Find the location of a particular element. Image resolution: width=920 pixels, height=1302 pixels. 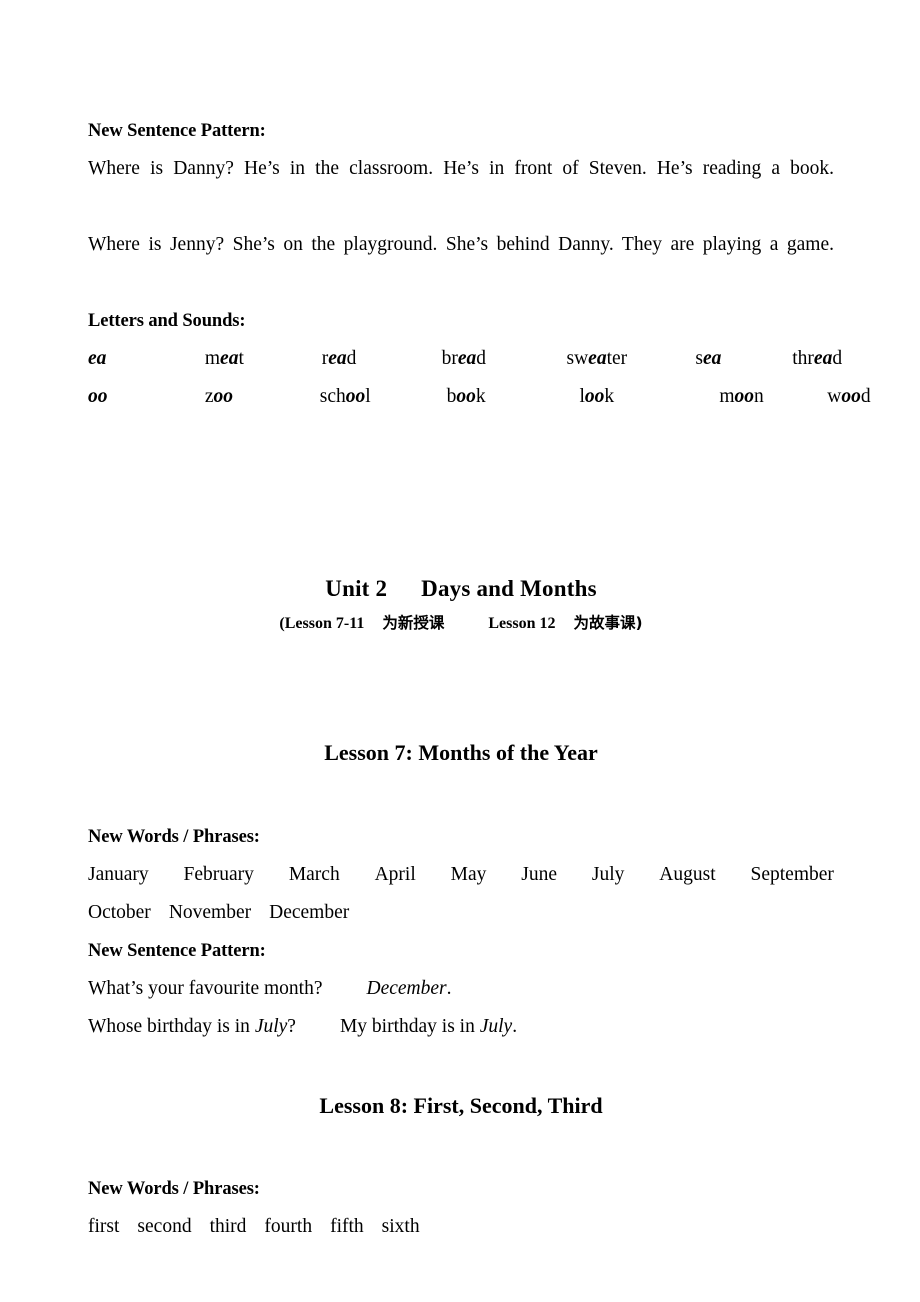

word-pre: w is located at coordinates (834, 396).